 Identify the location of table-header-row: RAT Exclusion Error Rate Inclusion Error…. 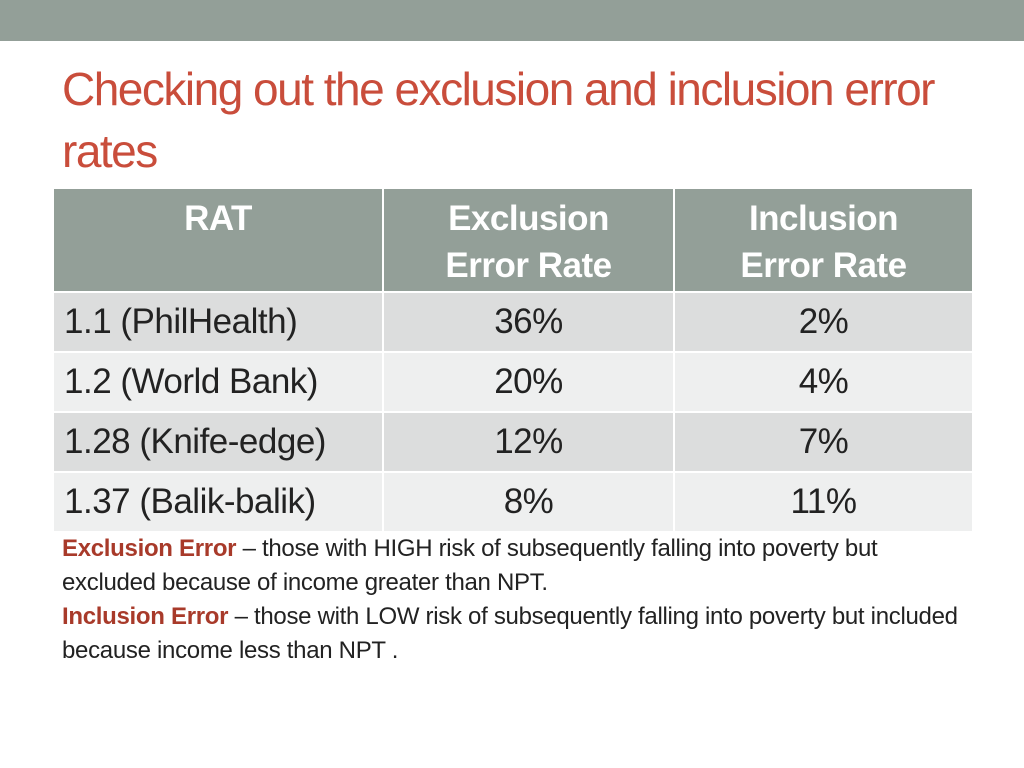
(513, 240).